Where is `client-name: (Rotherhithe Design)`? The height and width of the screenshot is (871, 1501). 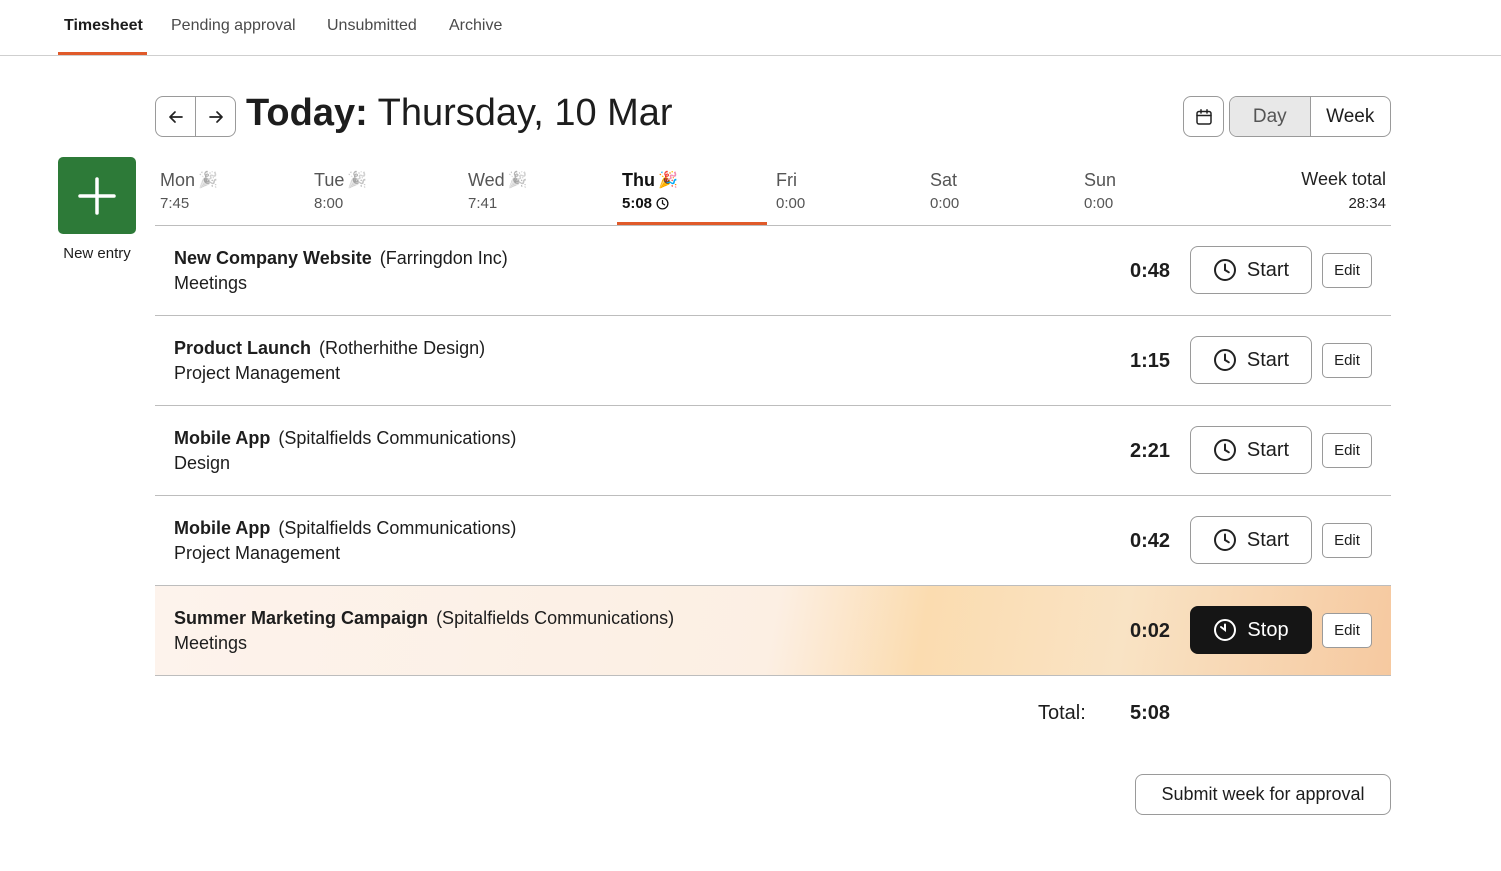
client-name: (Rotherhithe Design) is located at coordinates (402, 348).